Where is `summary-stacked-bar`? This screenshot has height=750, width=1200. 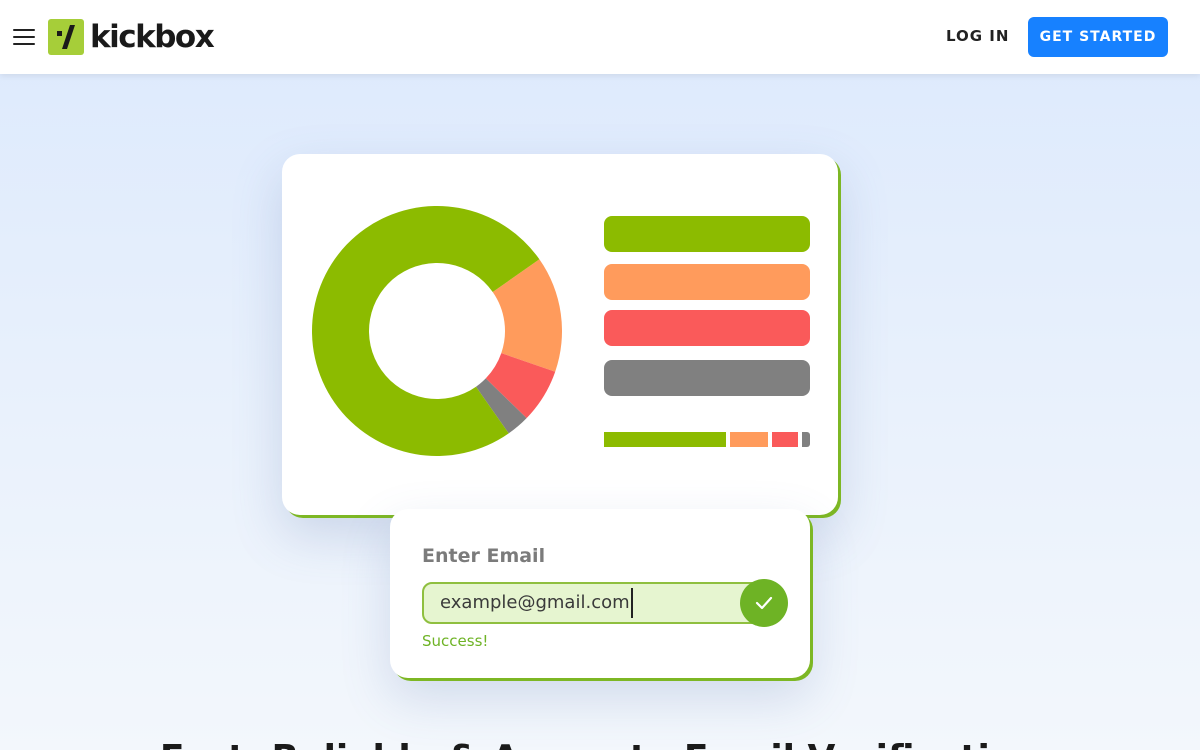
summary-stacked-bar is located at coordinates (707, 439).